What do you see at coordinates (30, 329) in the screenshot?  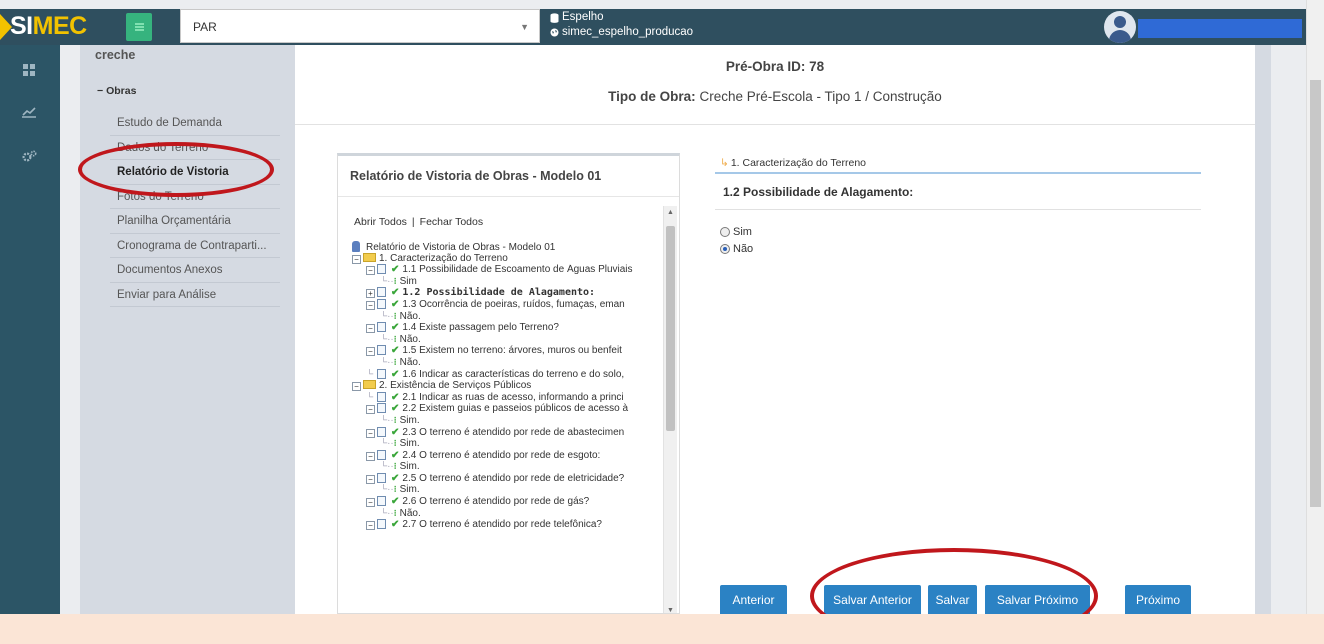 I see `icon-sidebar` at bounding box center [30, 329].